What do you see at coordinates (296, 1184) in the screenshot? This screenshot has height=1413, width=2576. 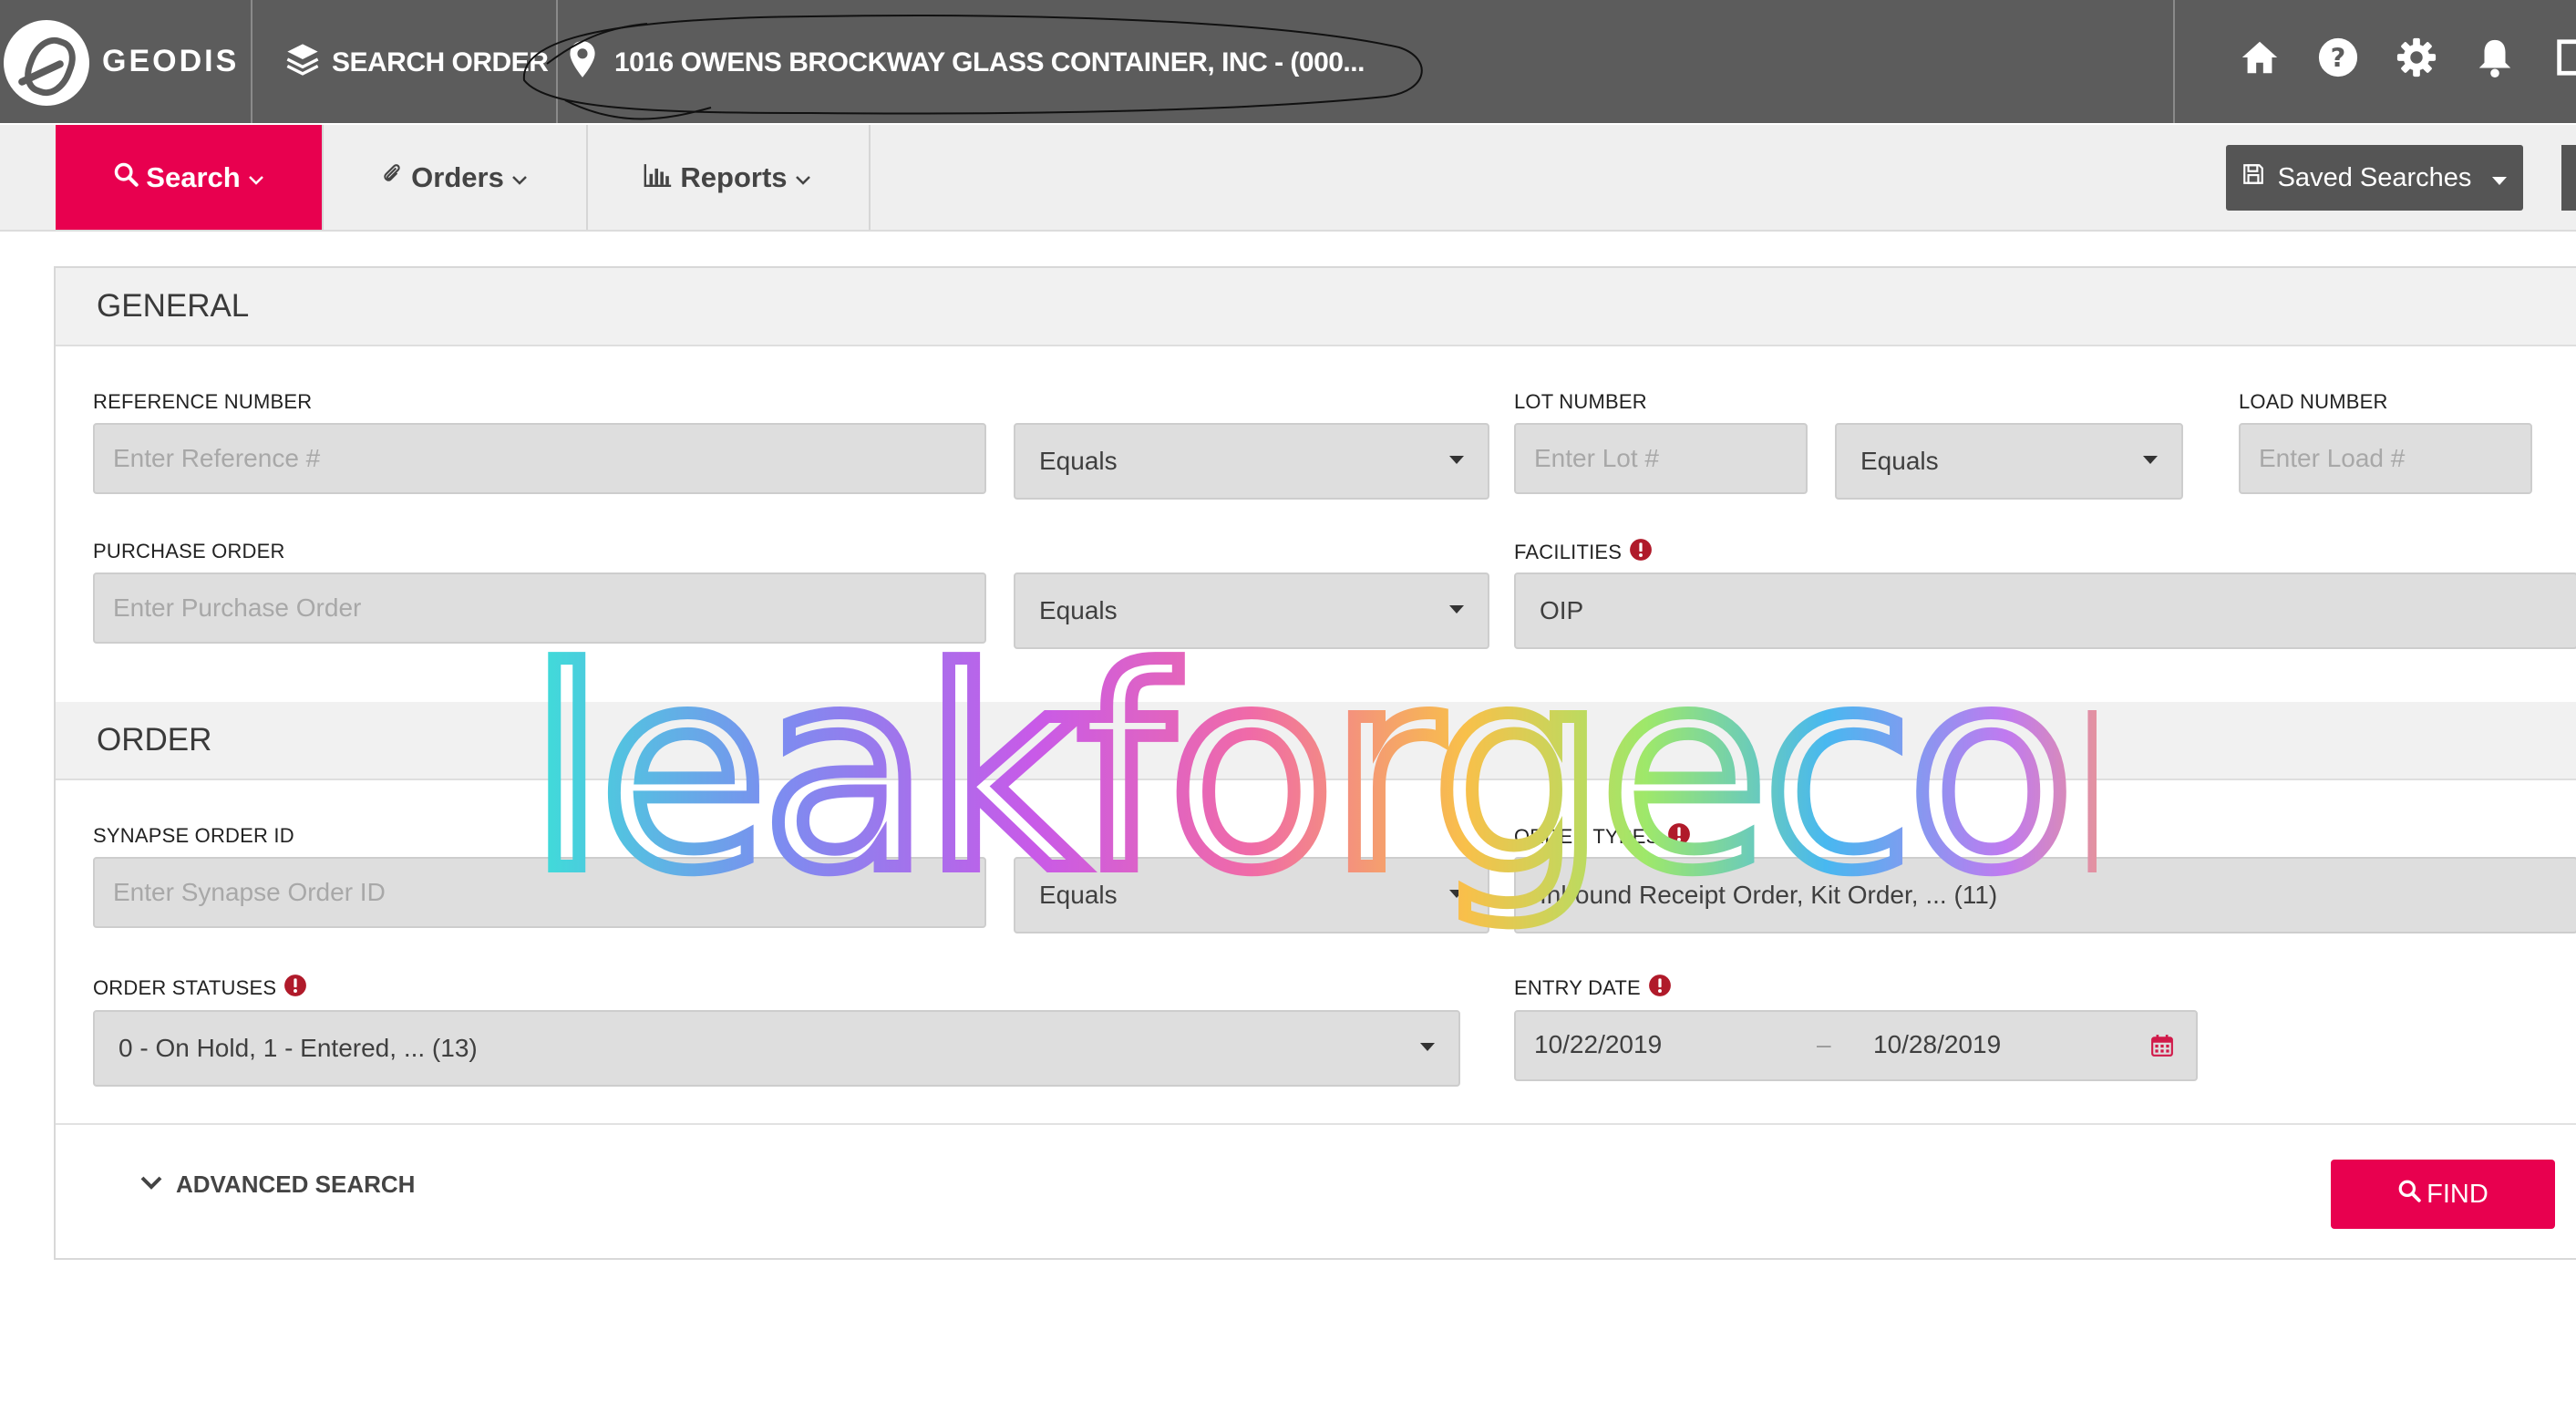 I see `advanced-search-label: ADVANCED SEARCH` at bounding box center [296, 1184].